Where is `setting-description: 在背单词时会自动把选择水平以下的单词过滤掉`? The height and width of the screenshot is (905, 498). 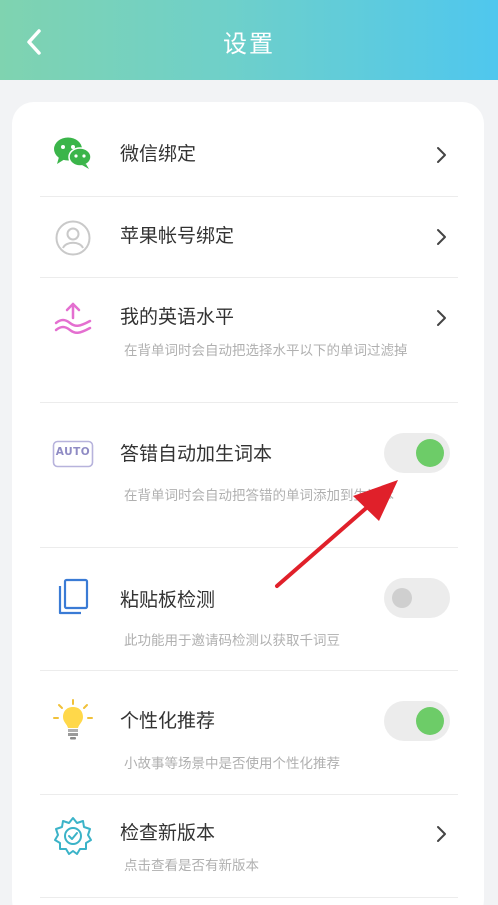
setting-description: 在背单词时会自动把选择水平以下的单词过滤掉 is located at coordinates (266, 351).